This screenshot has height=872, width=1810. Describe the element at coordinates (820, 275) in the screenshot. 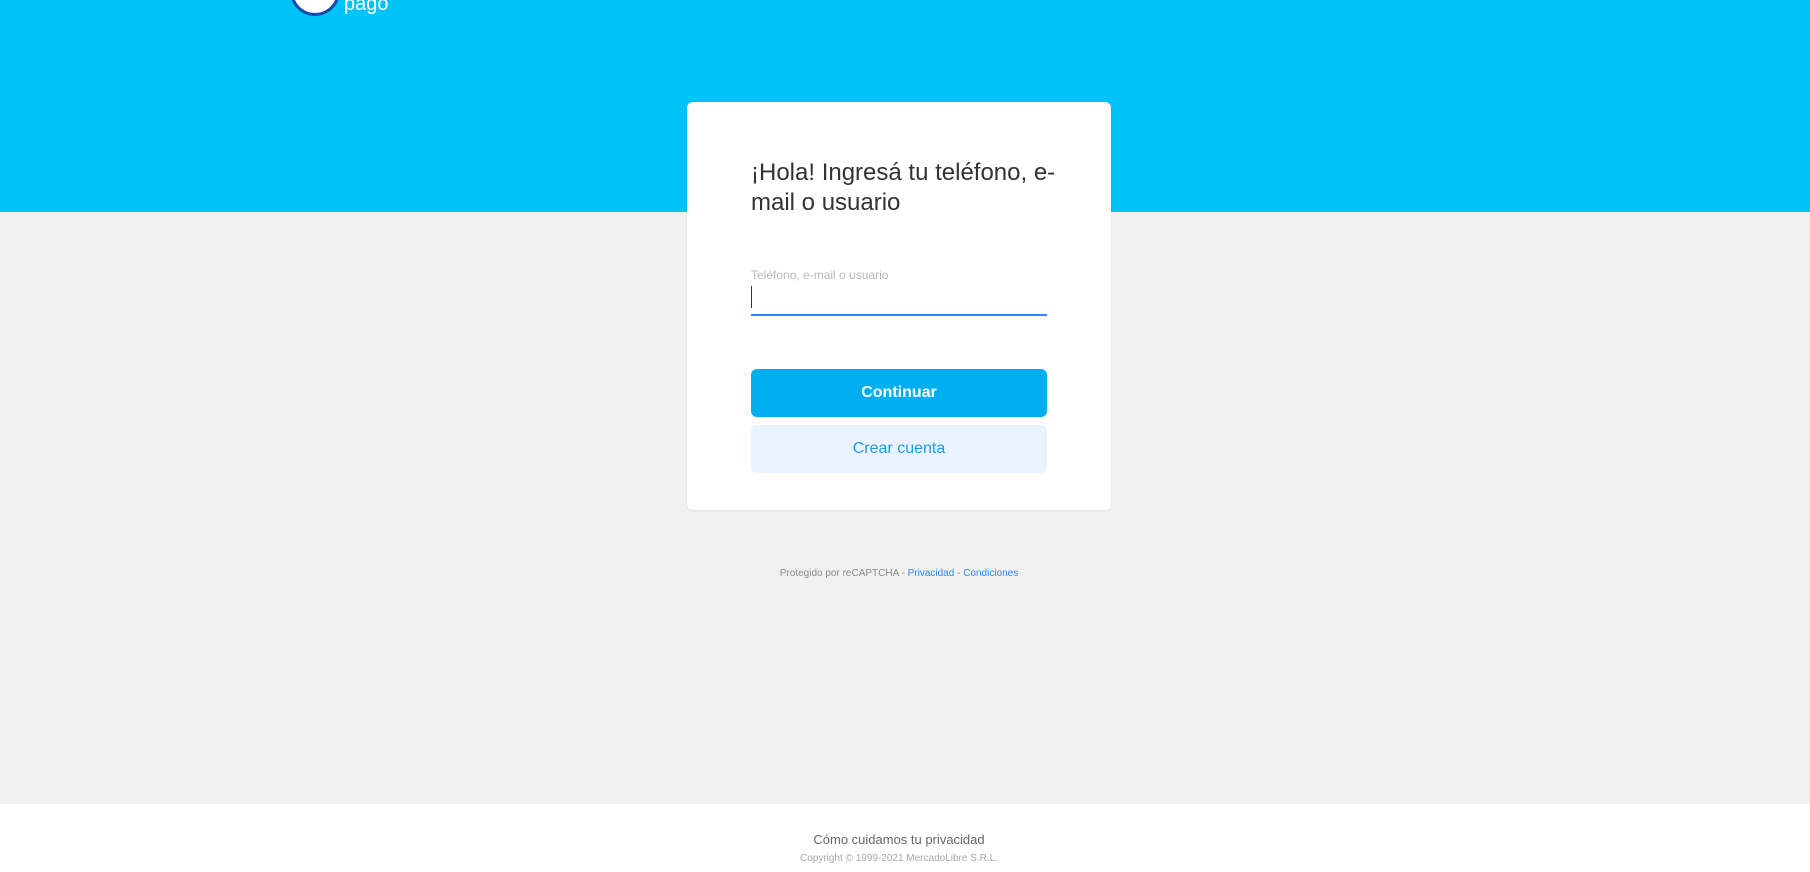

I see `identifier-field-label: Teléfono, e-mail o usuario` at that location.